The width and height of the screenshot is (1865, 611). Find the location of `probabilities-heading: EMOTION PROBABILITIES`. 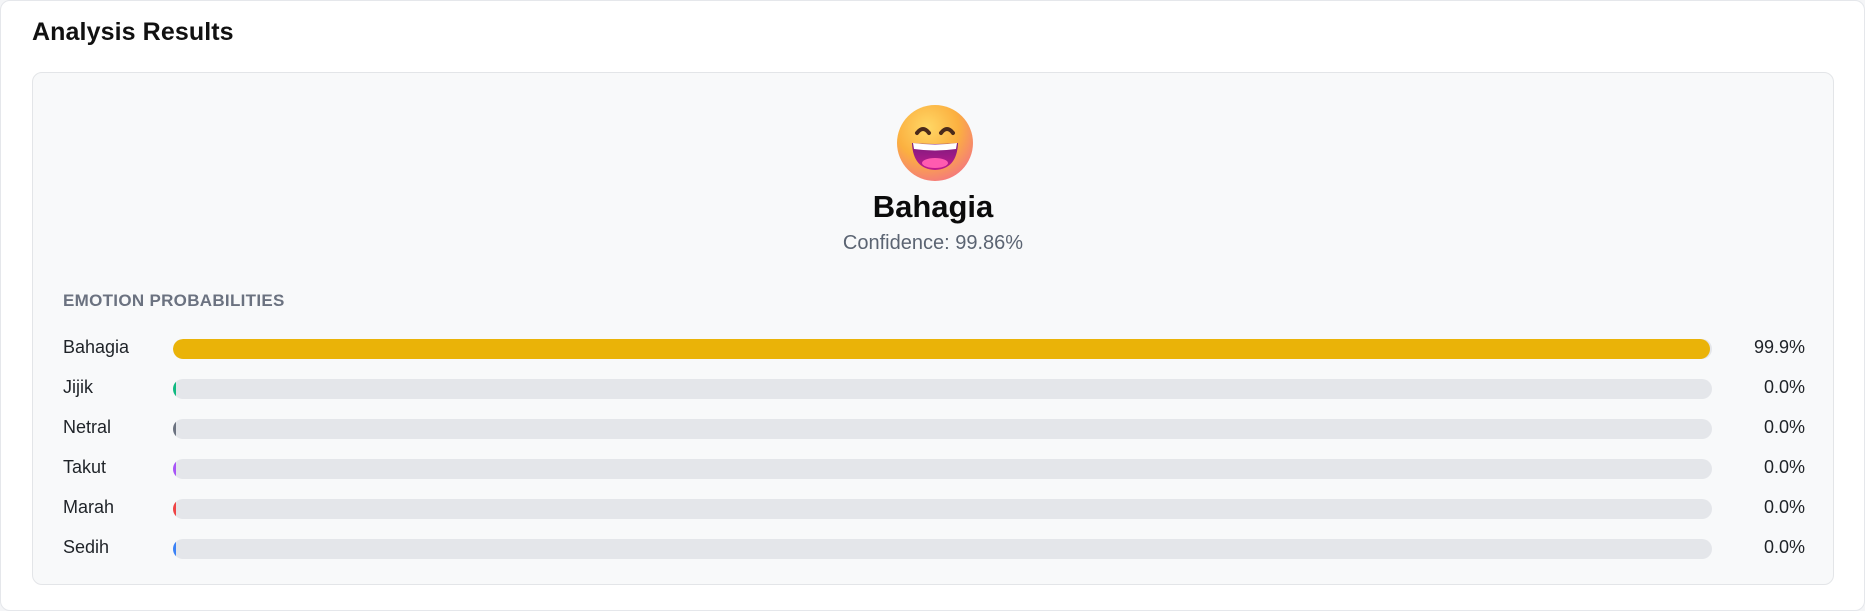

probabilities-heading: EMOTION PROBABILITIES is located at coordinates (174, 300).